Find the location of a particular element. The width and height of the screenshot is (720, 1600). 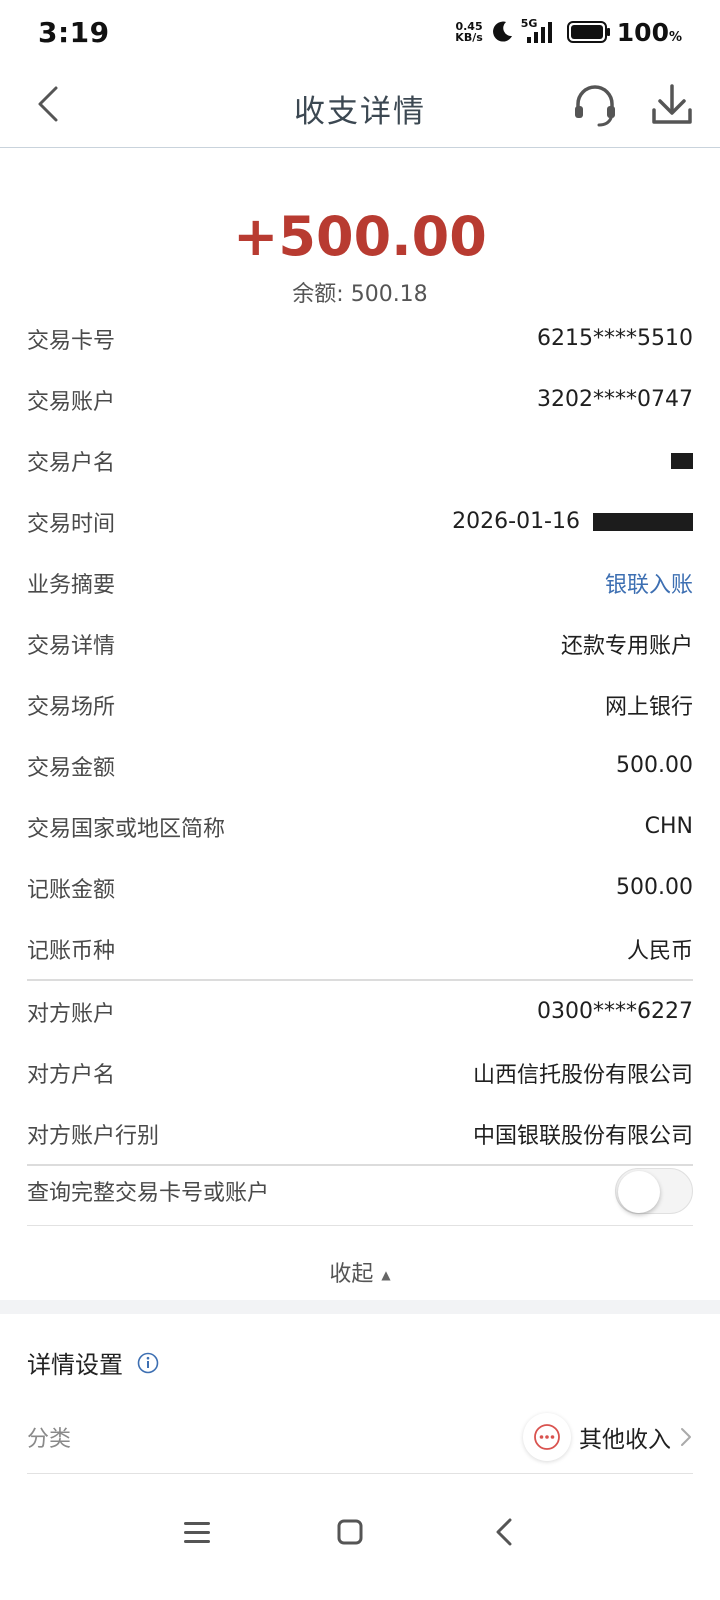

category-label: 分类 is located at coordinates (49, 1439).